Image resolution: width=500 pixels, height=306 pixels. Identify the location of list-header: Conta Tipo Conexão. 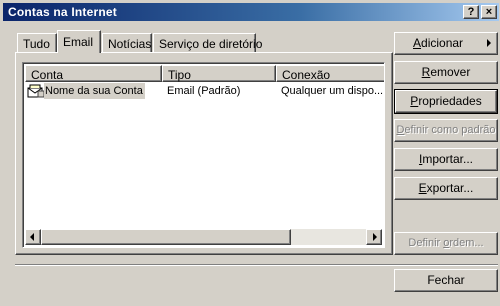
(204, 73).